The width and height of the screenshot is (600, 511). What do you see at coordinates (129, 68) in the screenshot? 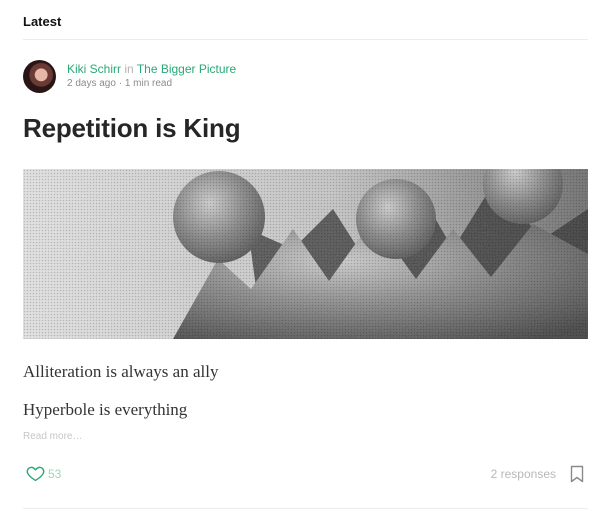
I see `in-label: in` at bounding box center [129, 68].